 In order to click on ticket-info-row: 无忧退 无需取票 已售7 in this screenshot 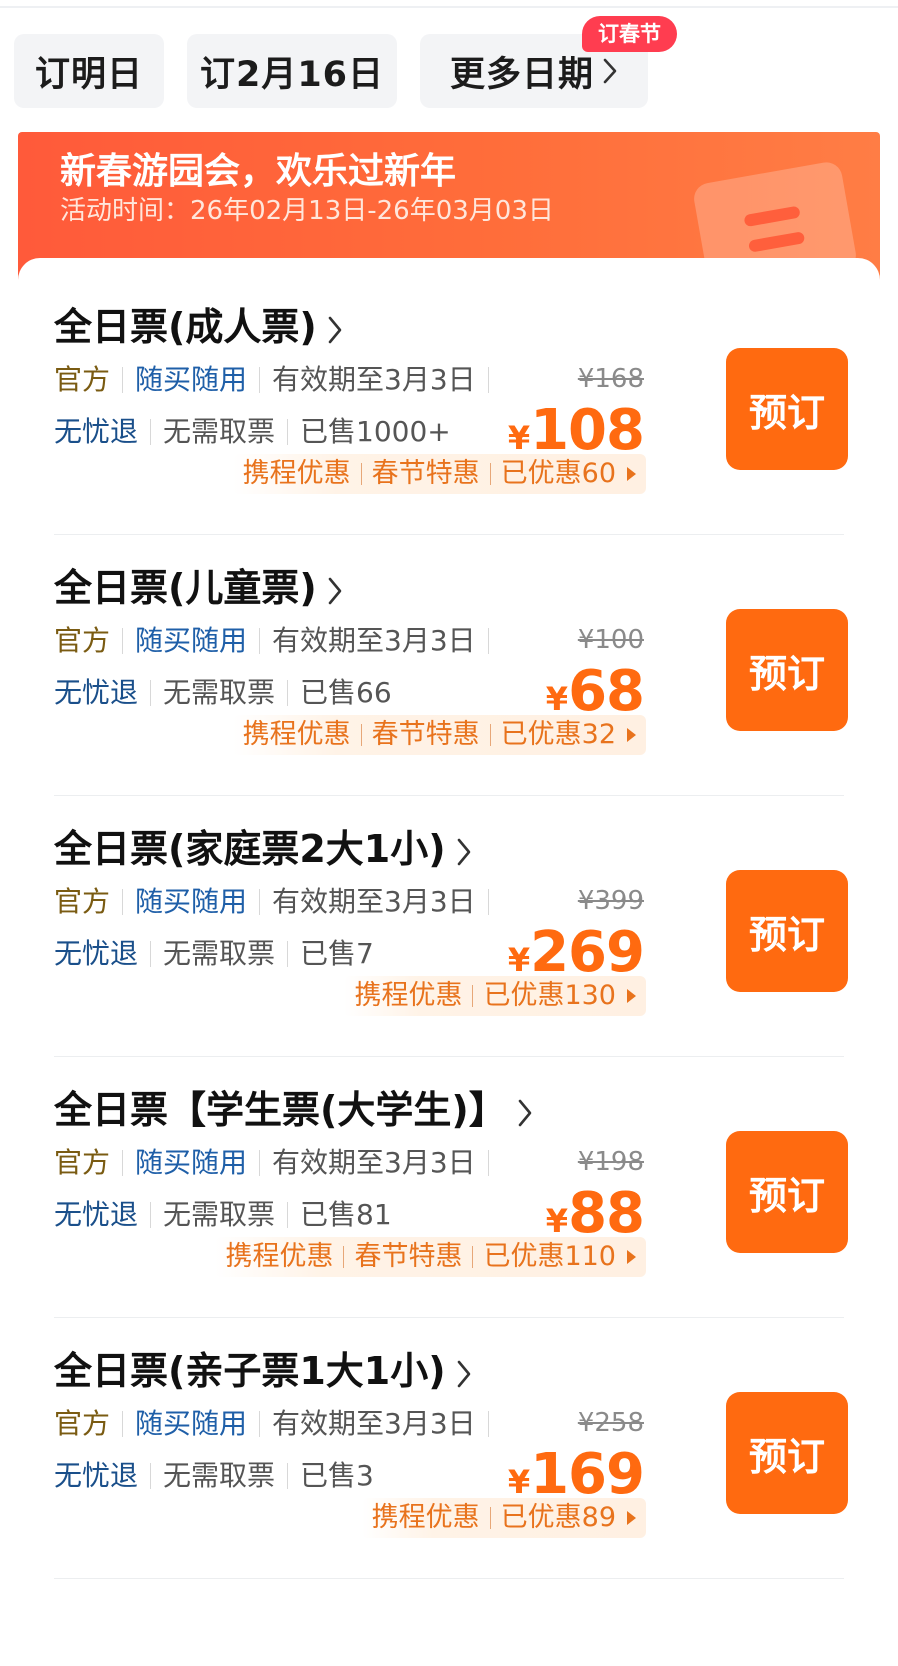, I will do `click(214, 952)`.